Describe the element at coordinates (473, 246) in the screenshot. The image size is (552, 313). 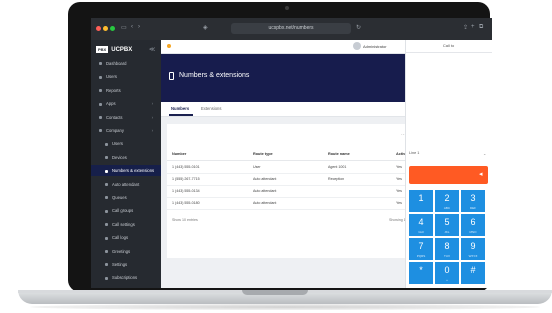
I see `keypad-digit: 9` at that location.